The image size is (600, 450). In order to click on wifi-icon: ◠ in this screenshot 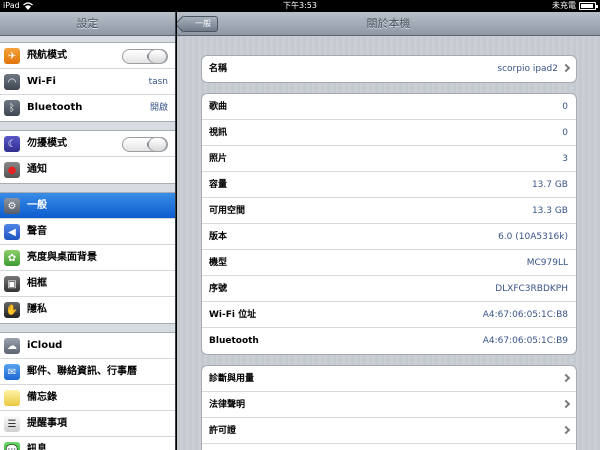, I will do `click(12, 82)`.